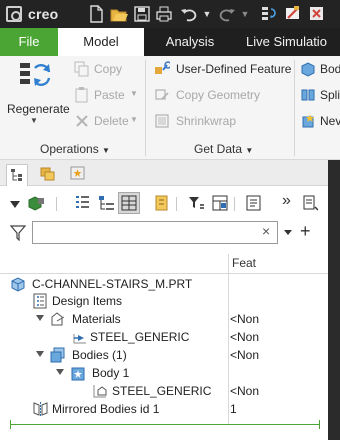 This screenshot has width=340, height=440. What do you see at coordinates (320, 121) in the screenshot?
I see `new-body-button: Nev` at bounding box center [320, 121].